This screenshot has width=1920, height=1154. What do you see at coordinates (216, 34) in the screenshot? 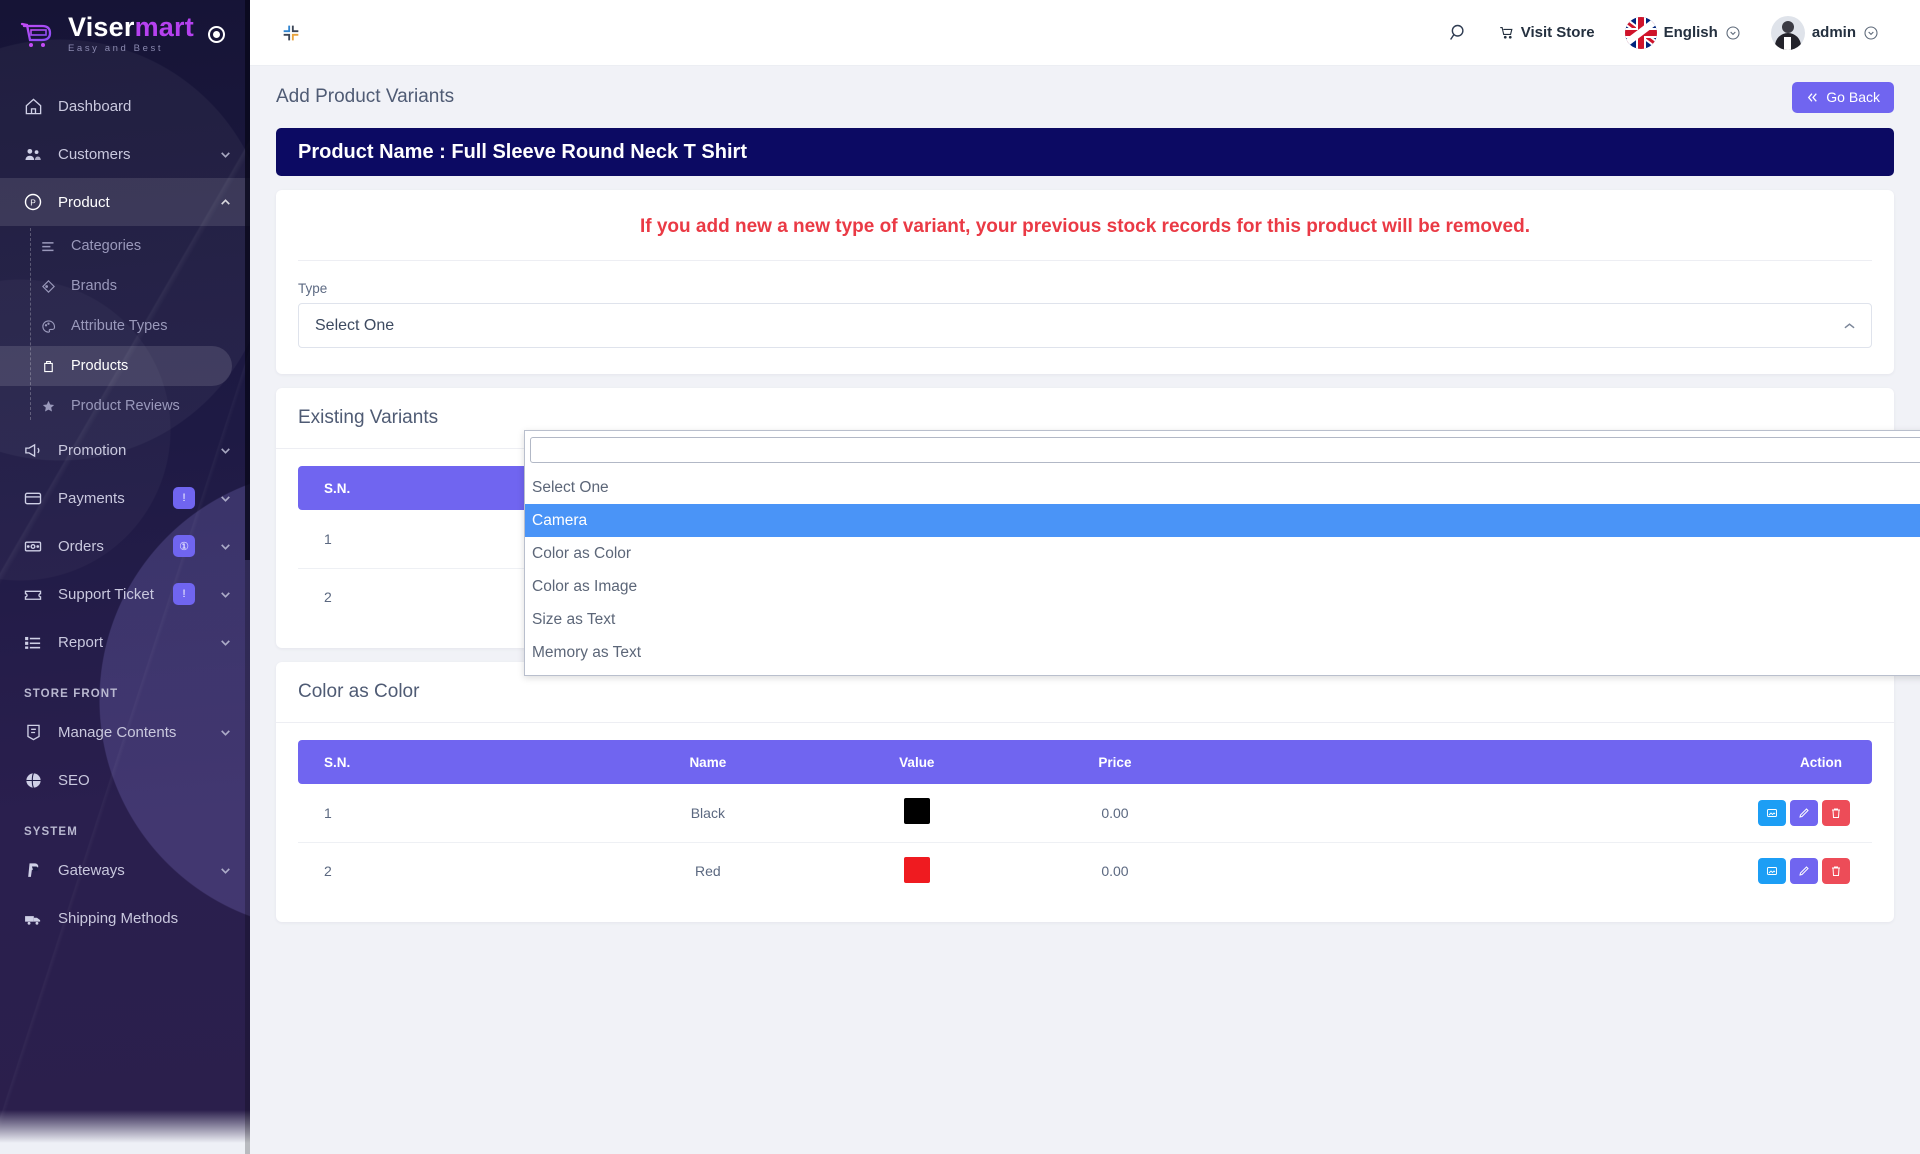
I see `sidebar-toggle-dot-icon` at bounding box center [216, 34].